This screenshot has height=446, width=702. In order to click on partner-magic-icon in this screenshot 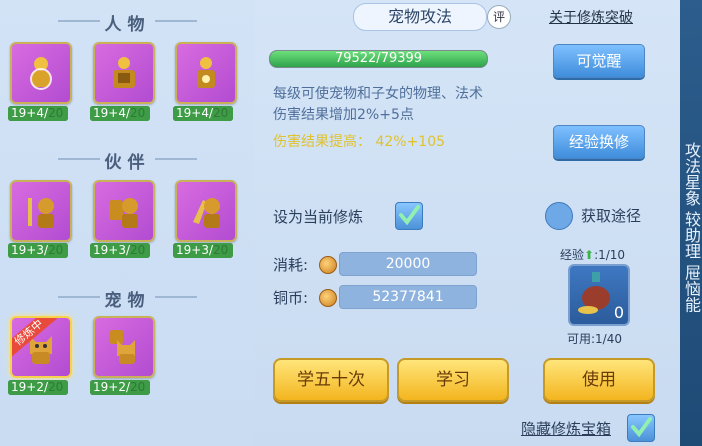, I will do `click(206, 213)`.